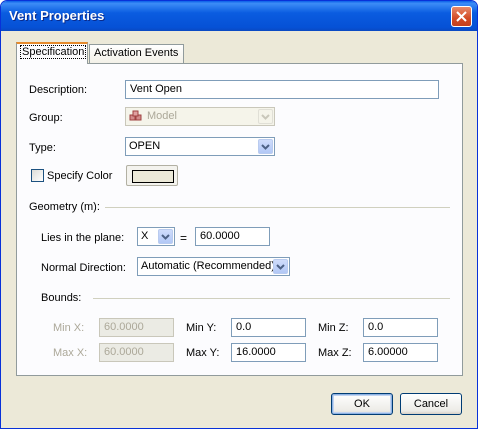 The image size is (478, 429). What do you see at coordinates (37, 175) in the screenshot?
I see `specify-color-checkbox` at bounding box center [37, 175].